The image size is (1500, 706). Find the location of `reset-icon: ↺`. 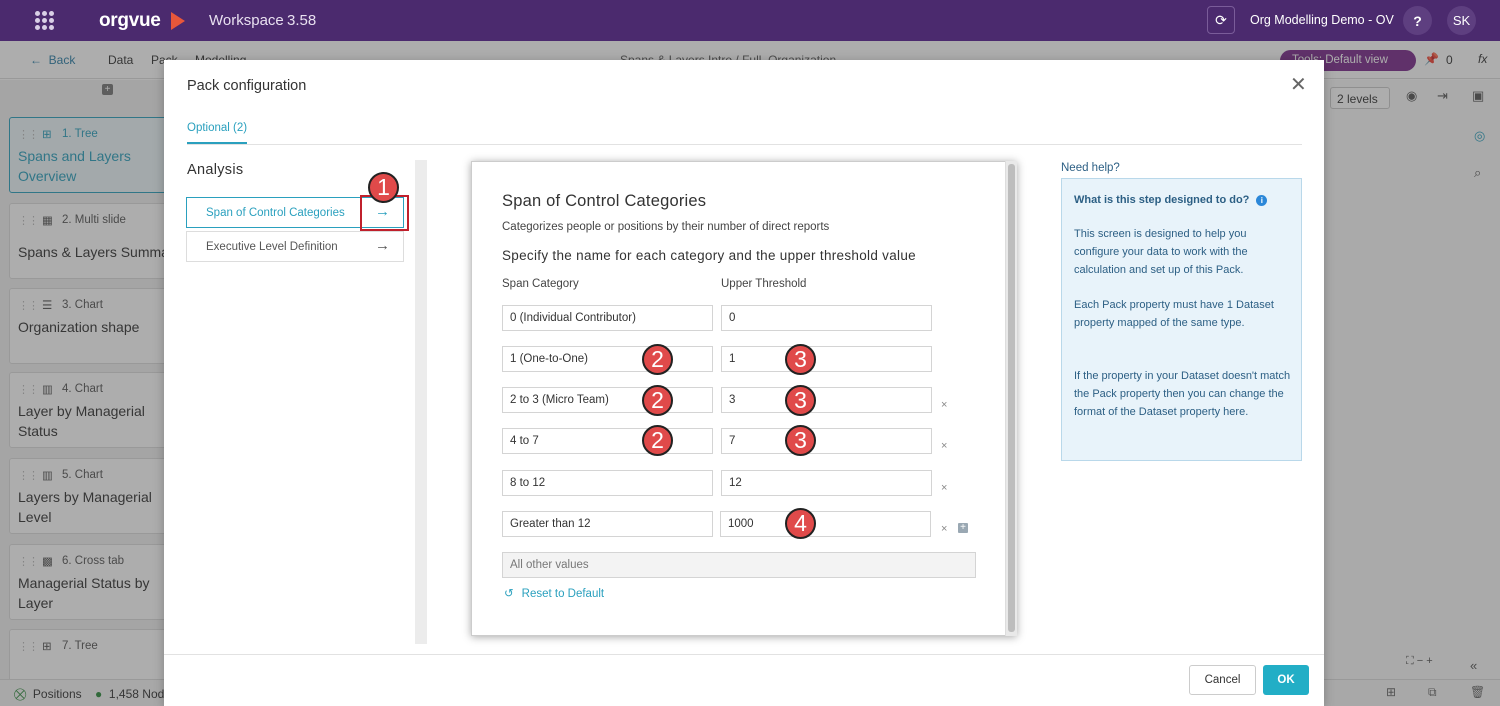

reset-icon: ↺ is located at coordinates (509, 594).